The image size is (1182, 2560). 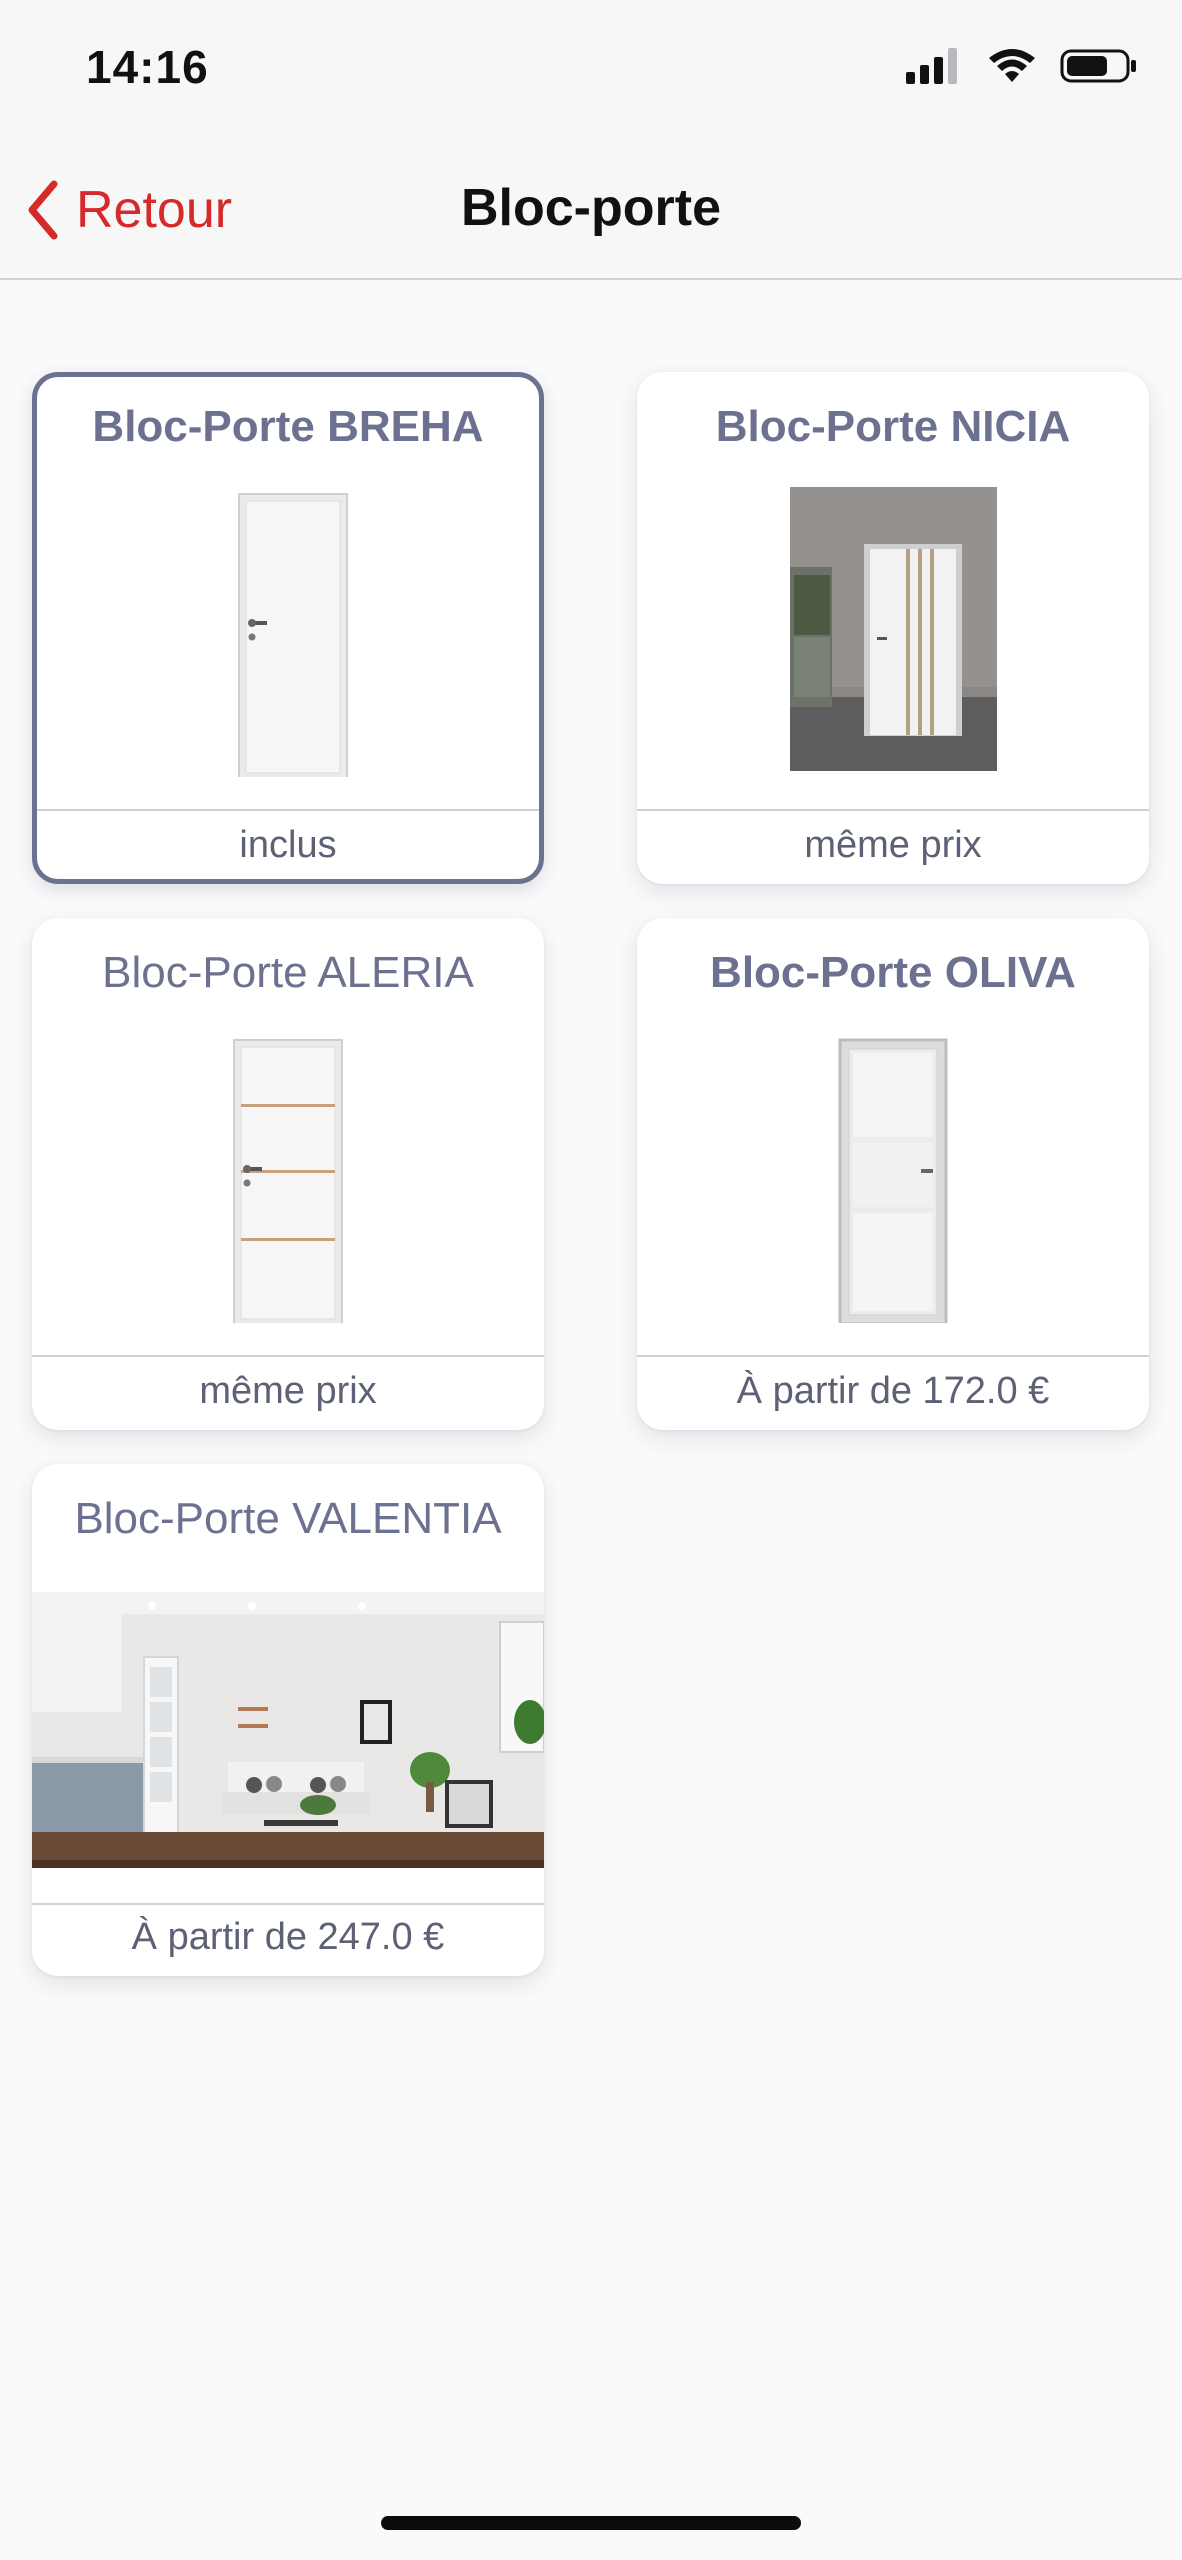 I want to click on product-card-breha: Bloc-Porte BREHA inclus, so click(x=288, y=628).